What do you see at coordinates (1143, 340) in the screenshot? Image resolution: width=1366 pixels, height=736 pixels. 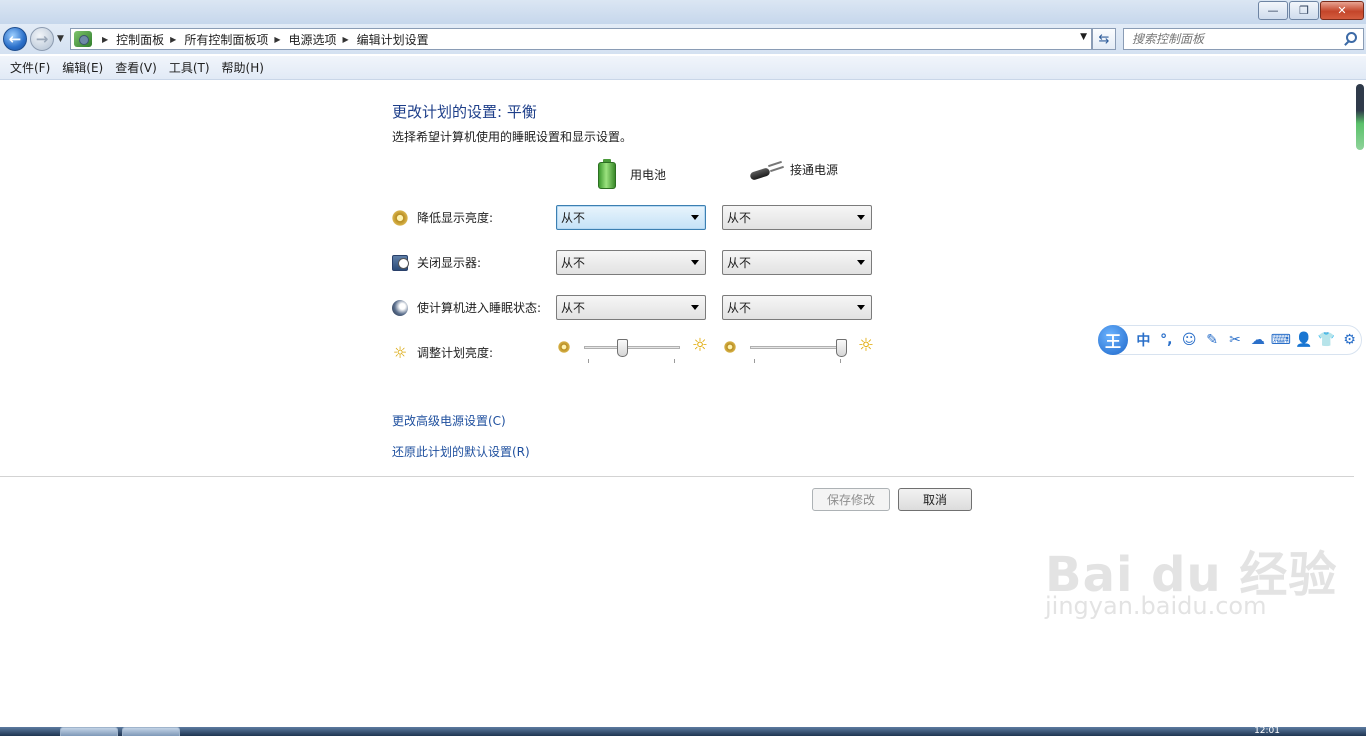 I see `ime-chinese-mode-button: 中` at bounding box center [1143, 340].